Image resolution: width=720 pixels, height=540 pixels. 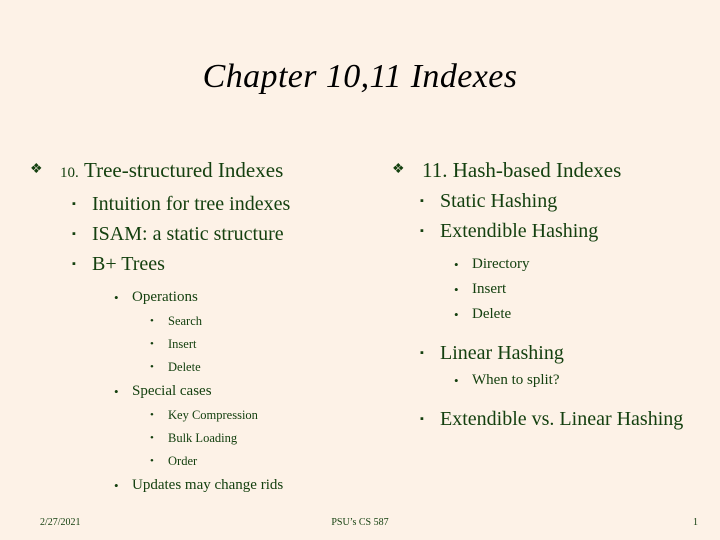 What do you see at coordinates (172, 391) in the screenshot?
I see `list-item-label: Special cases` at bounding box center [172, 391].